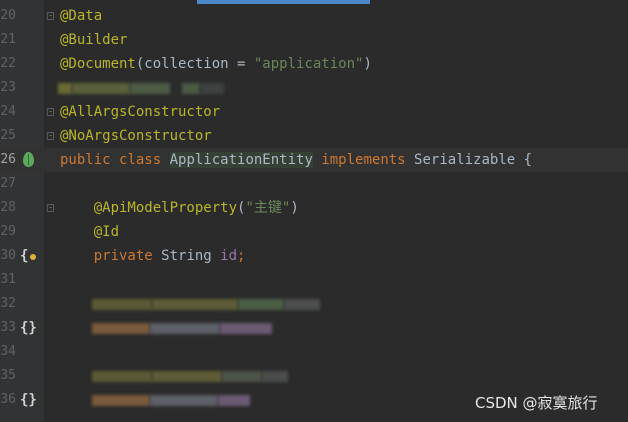 The width and height of the screenshot is (628, 422). Describe the element at coordinates (268, 208) in the screenshot. I see `code-token: "主键"` at that location.